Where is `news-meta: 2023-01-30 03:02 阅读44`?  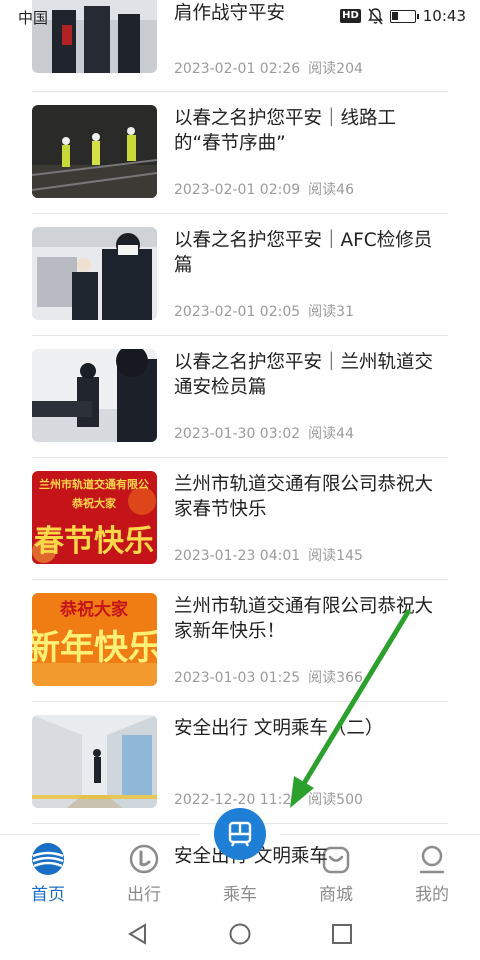
news-meta: 2023-01-30 03:02 阅读44 is located at coordinates (264, 433).